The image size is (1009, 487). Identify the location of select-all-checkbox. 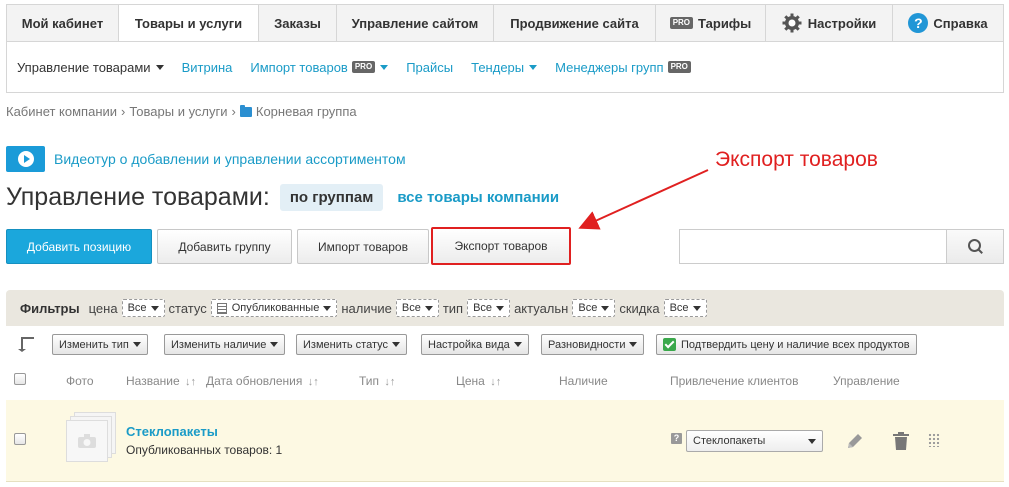
(20, 379).